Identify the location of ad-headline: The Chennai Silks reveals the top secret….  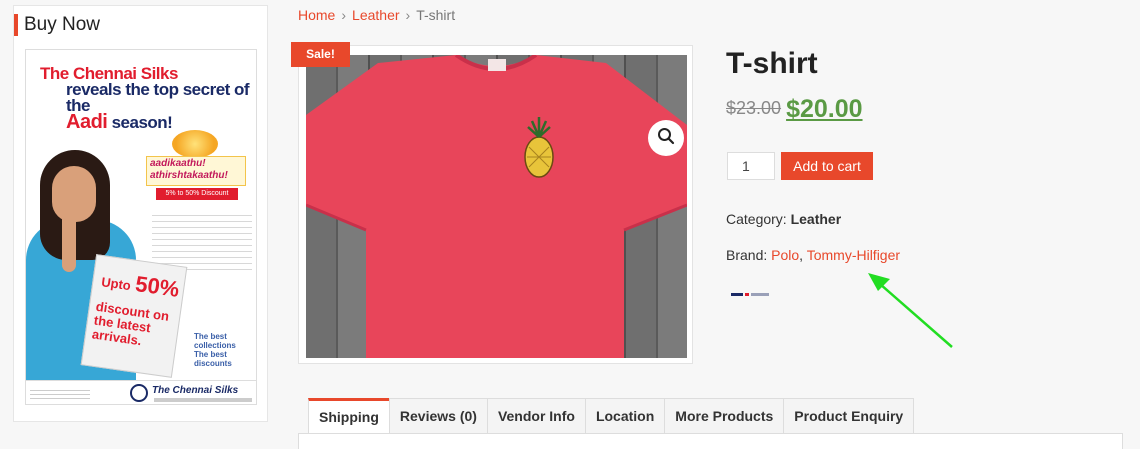
(145, 99).